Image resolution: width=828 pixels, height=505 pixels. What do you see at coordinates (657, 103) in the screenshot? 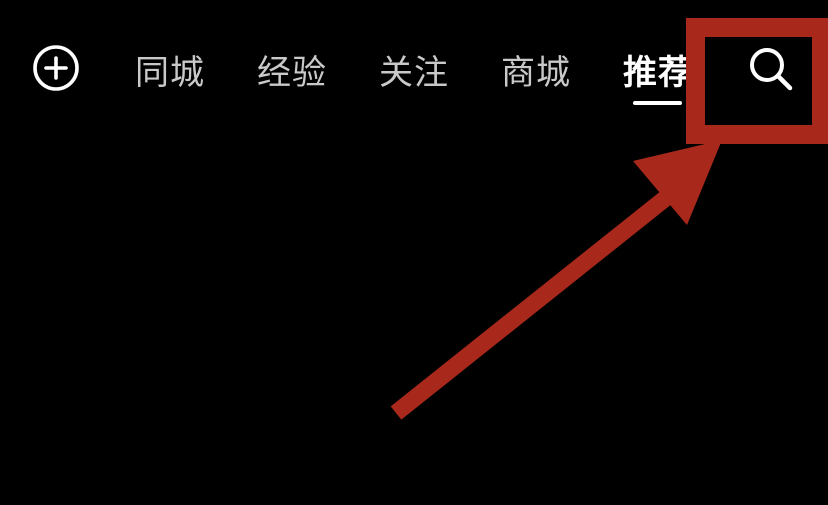
I see `active-tab-indicator` at bounding box center [657, 103].